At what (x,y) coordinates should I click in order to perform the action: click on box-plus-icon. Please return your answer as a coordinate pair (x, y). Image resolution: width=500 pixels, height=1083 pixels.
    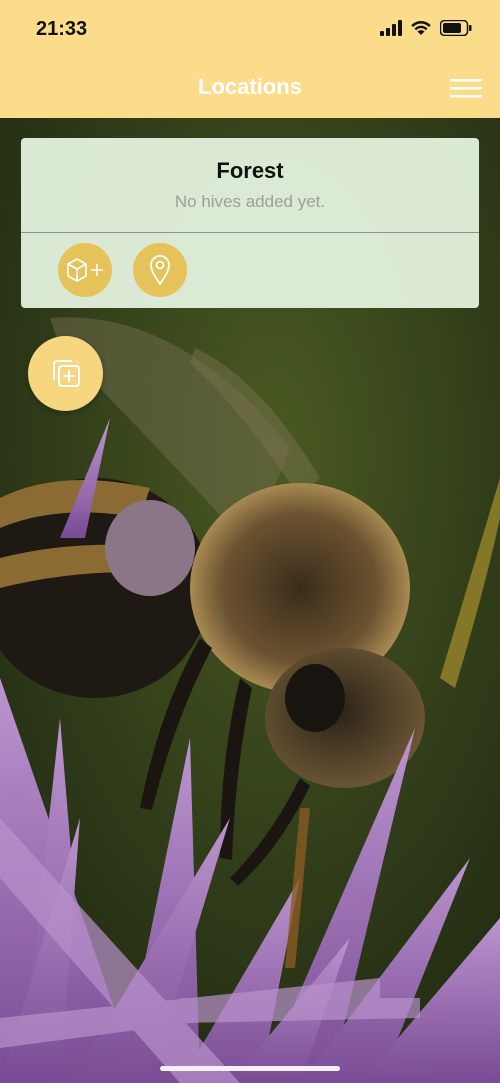
    Looking at the image, I should click on (85, 270).